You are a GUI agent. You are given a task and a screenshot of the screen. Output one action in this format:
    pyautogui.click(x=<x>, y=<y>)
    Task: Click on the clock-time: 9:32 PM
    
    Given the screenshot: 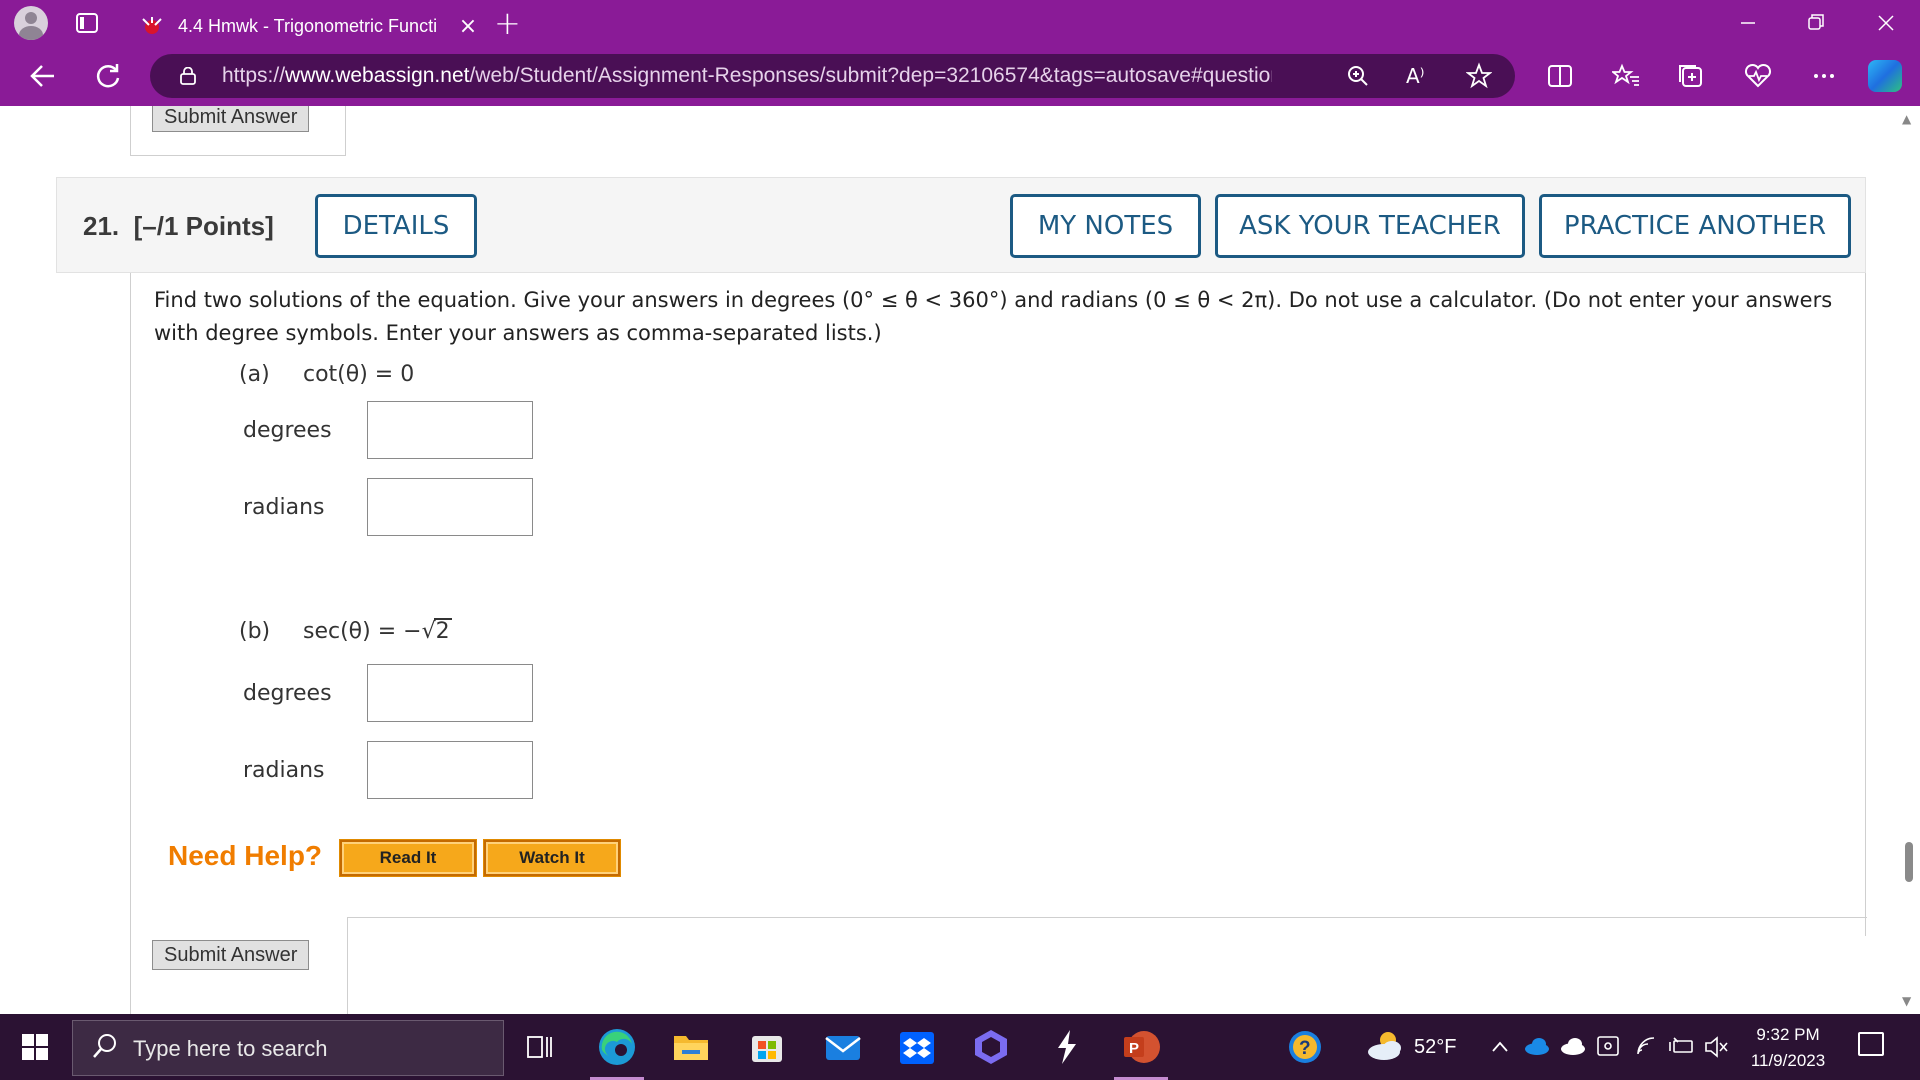 What is the action you would take?
    pyautogui.click(x=1788, y=1034)
    